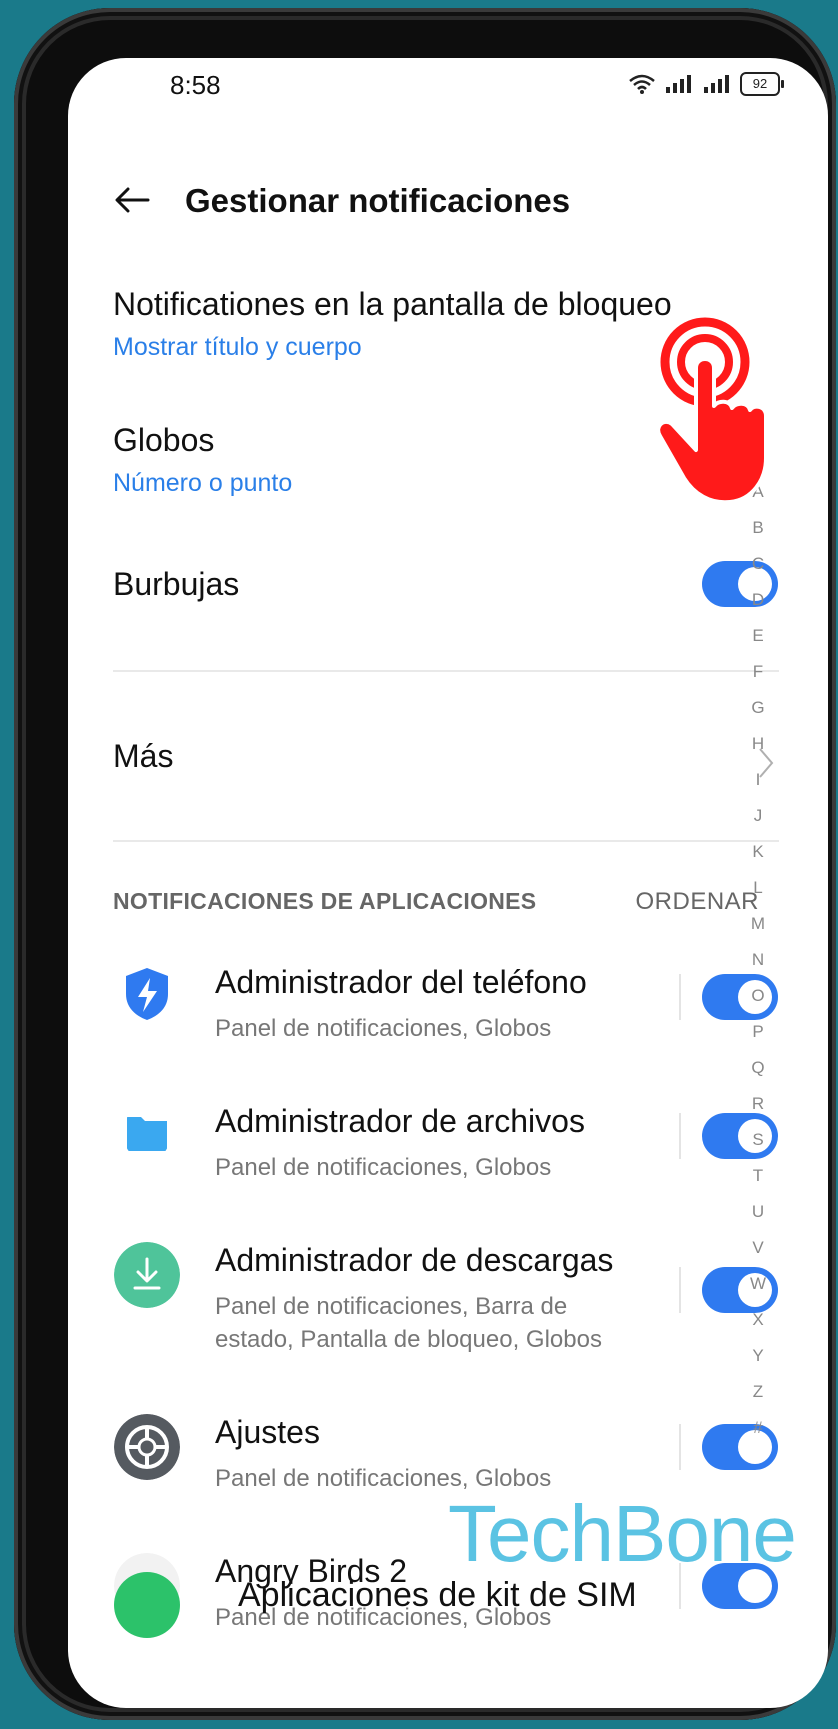 The image size is (838, 1729). I want to click on app-name: Administrador de archivos, so click(400, 1121).